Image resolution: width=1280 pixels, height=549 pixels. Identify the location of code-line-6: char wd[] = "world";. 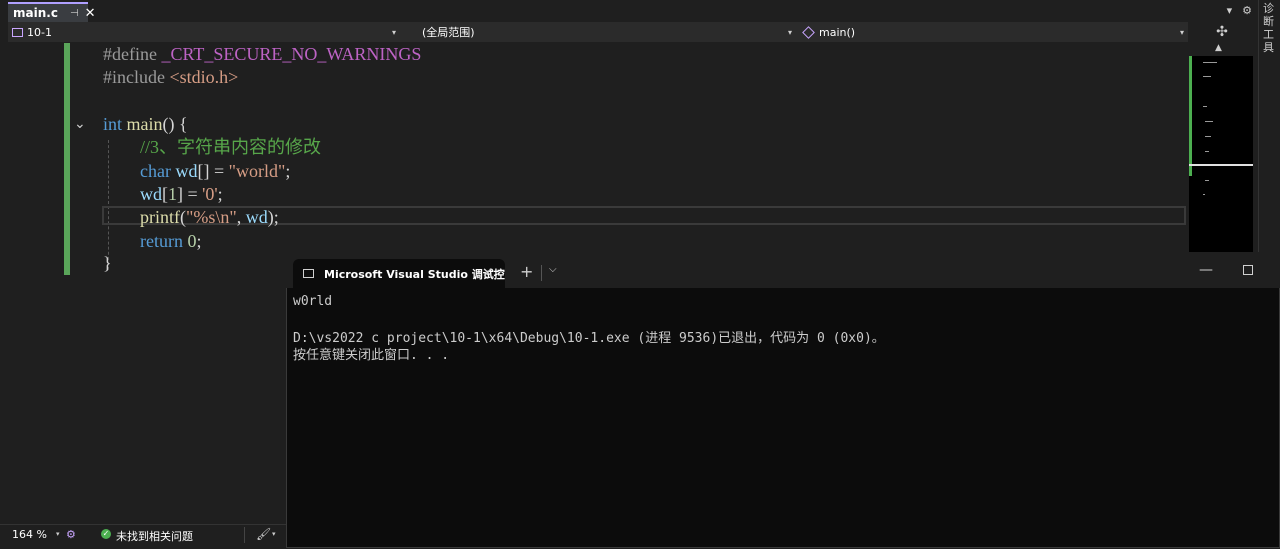
(215, 171).